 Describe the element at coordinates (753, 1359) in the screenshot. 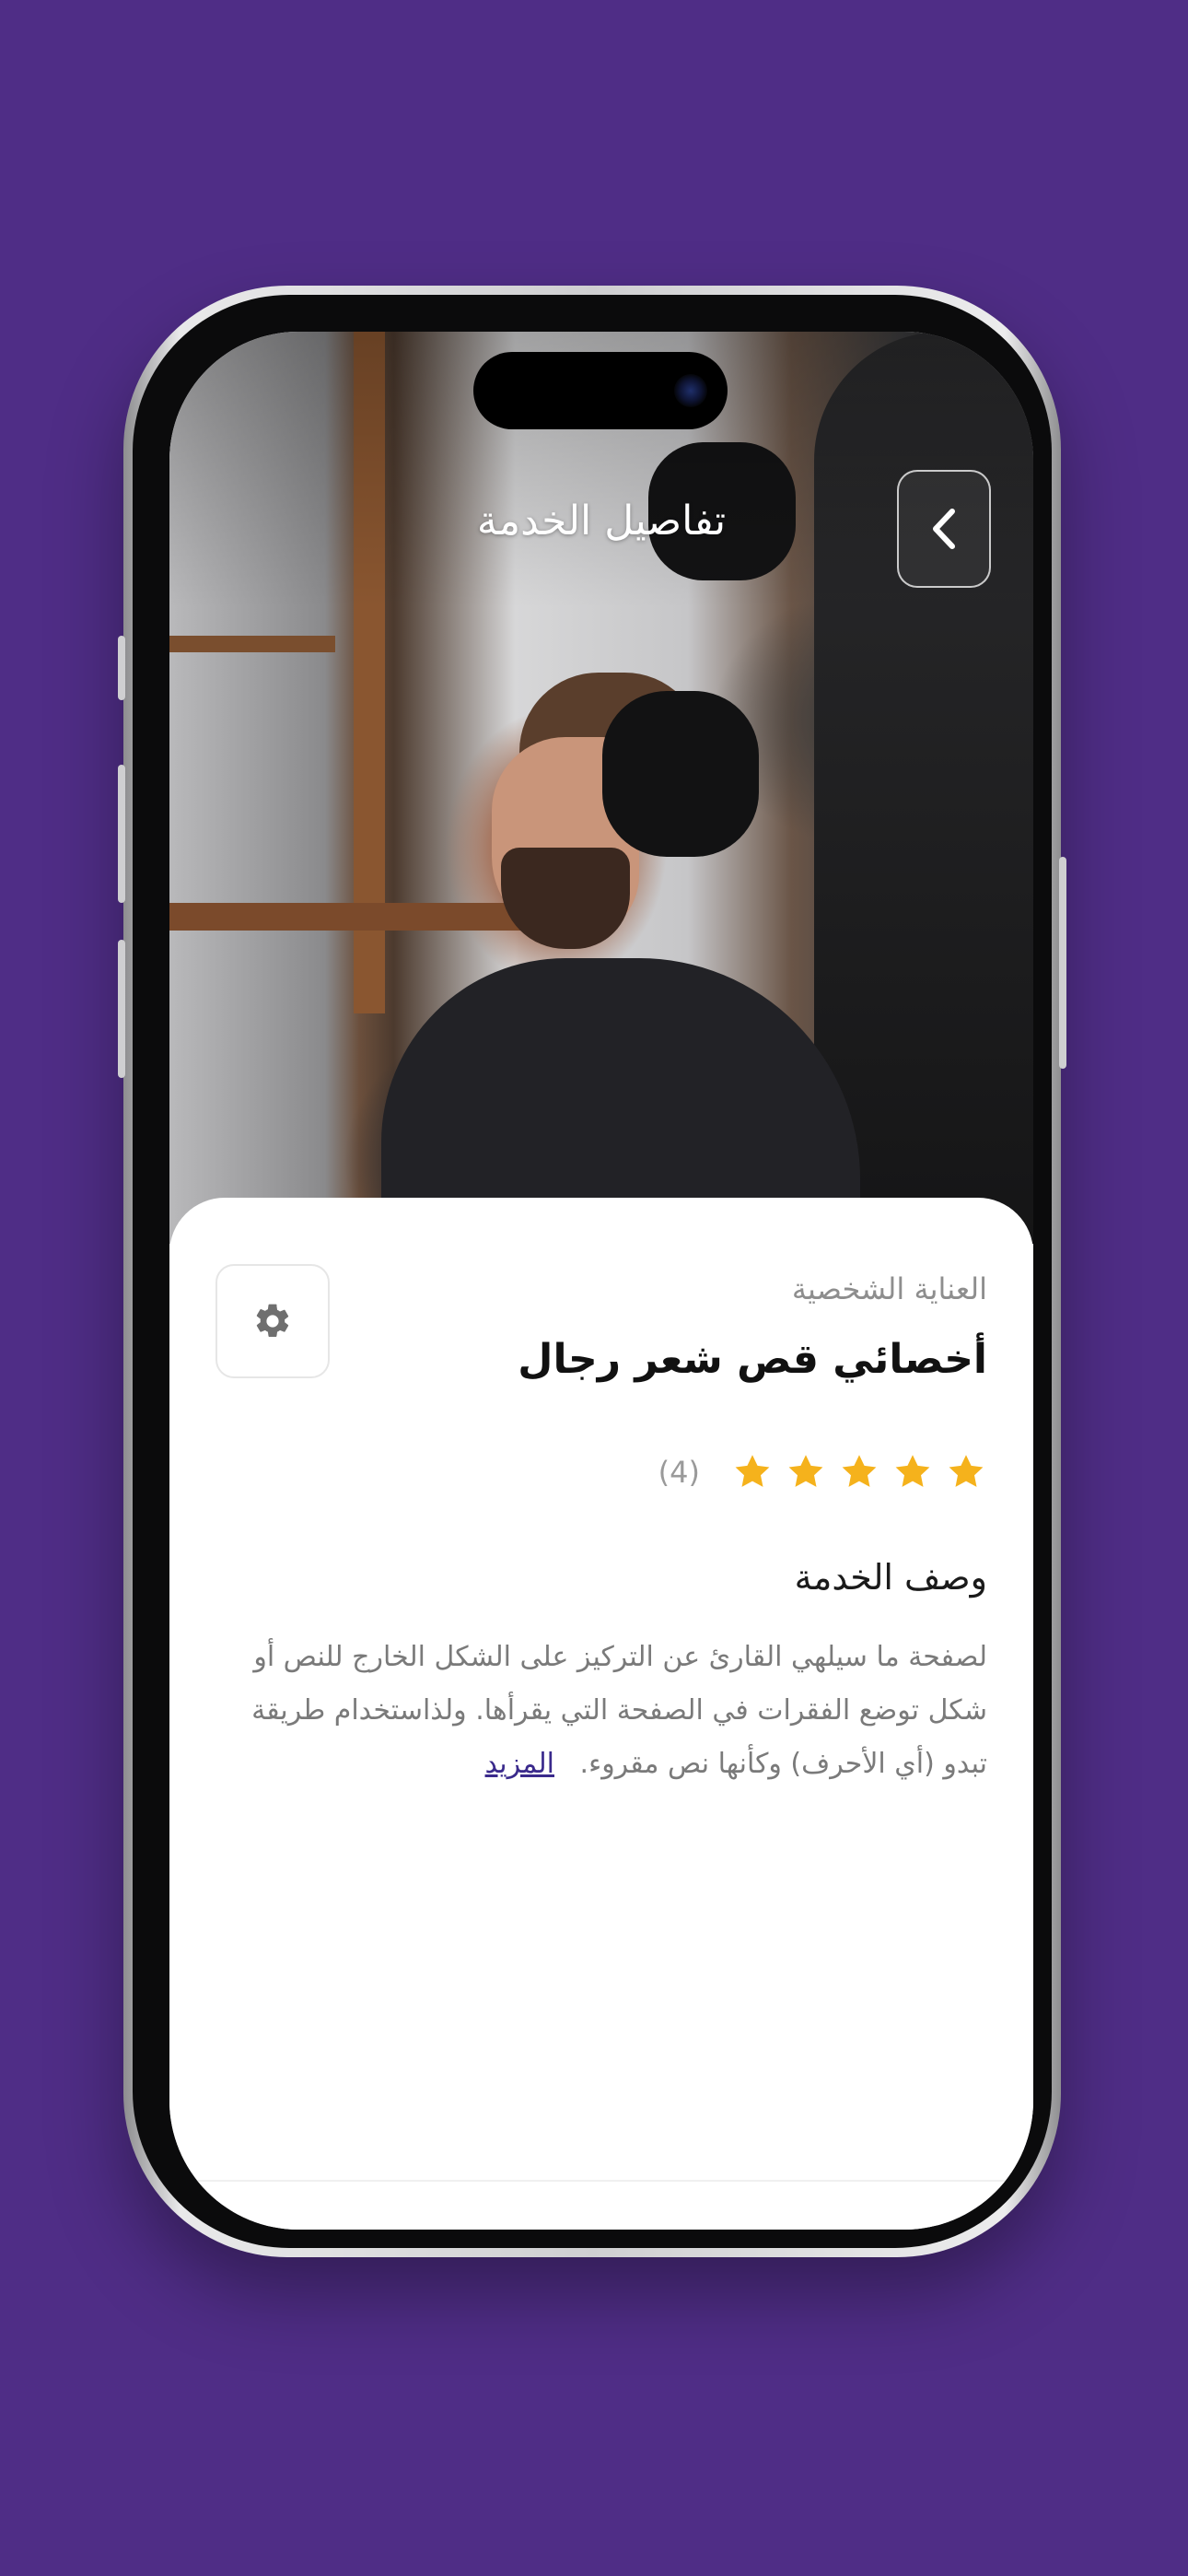

I see `service-name: أخصائي قص شعر رجال` at that location.